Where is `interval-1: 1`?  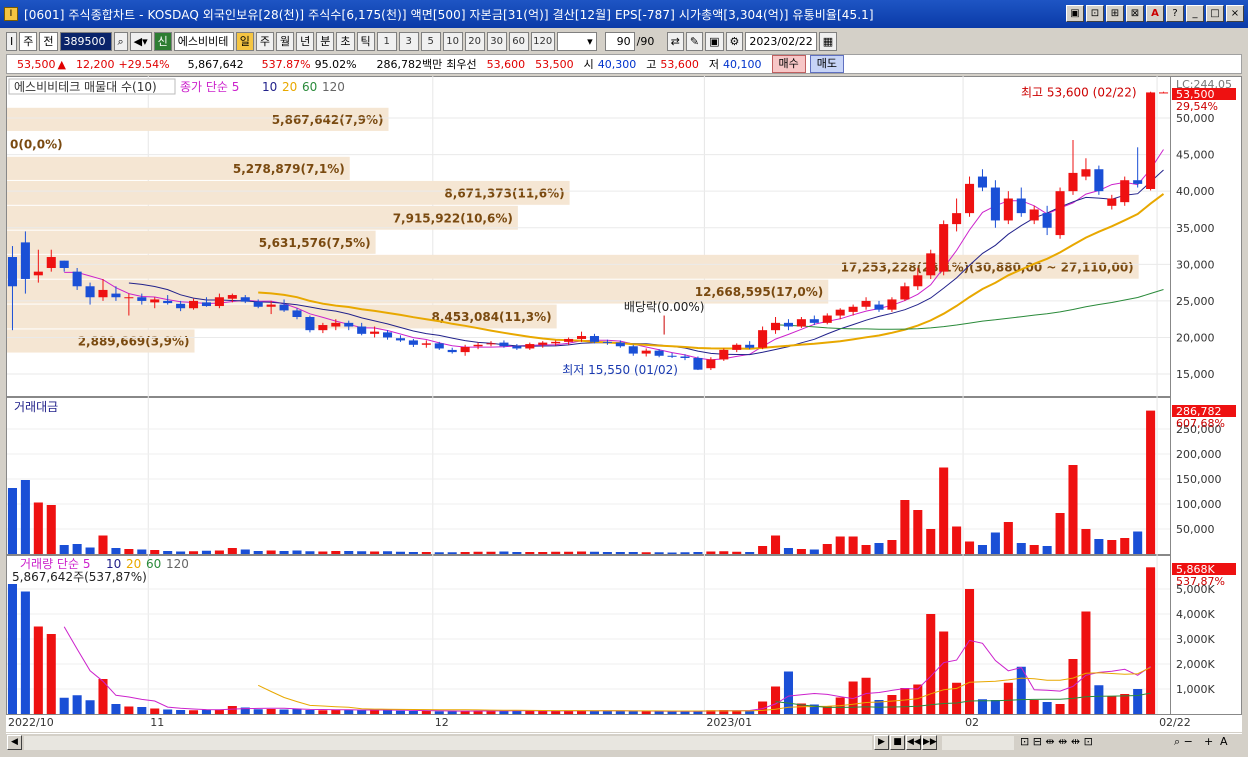 interval-1: 1 is located at coordinates (386, 41).